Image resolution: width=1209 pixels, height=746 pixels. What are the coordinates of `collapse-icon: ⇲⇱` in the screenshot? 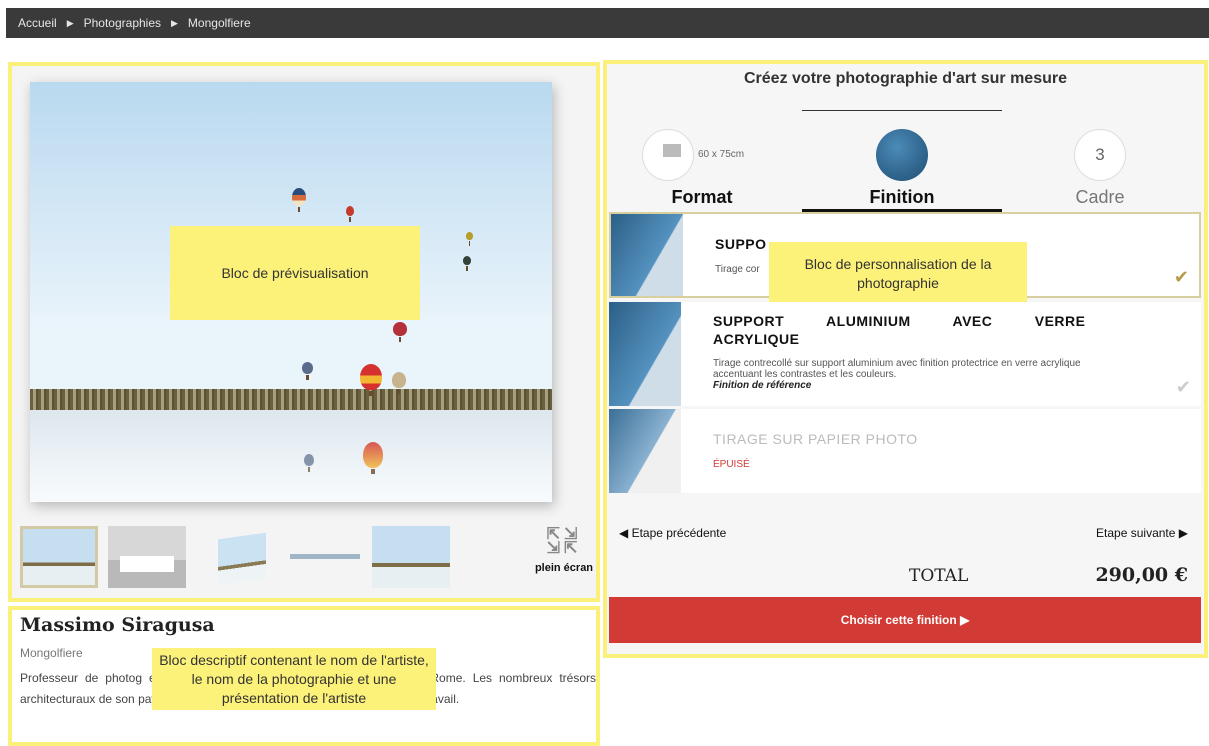 It's located at (564, 548).